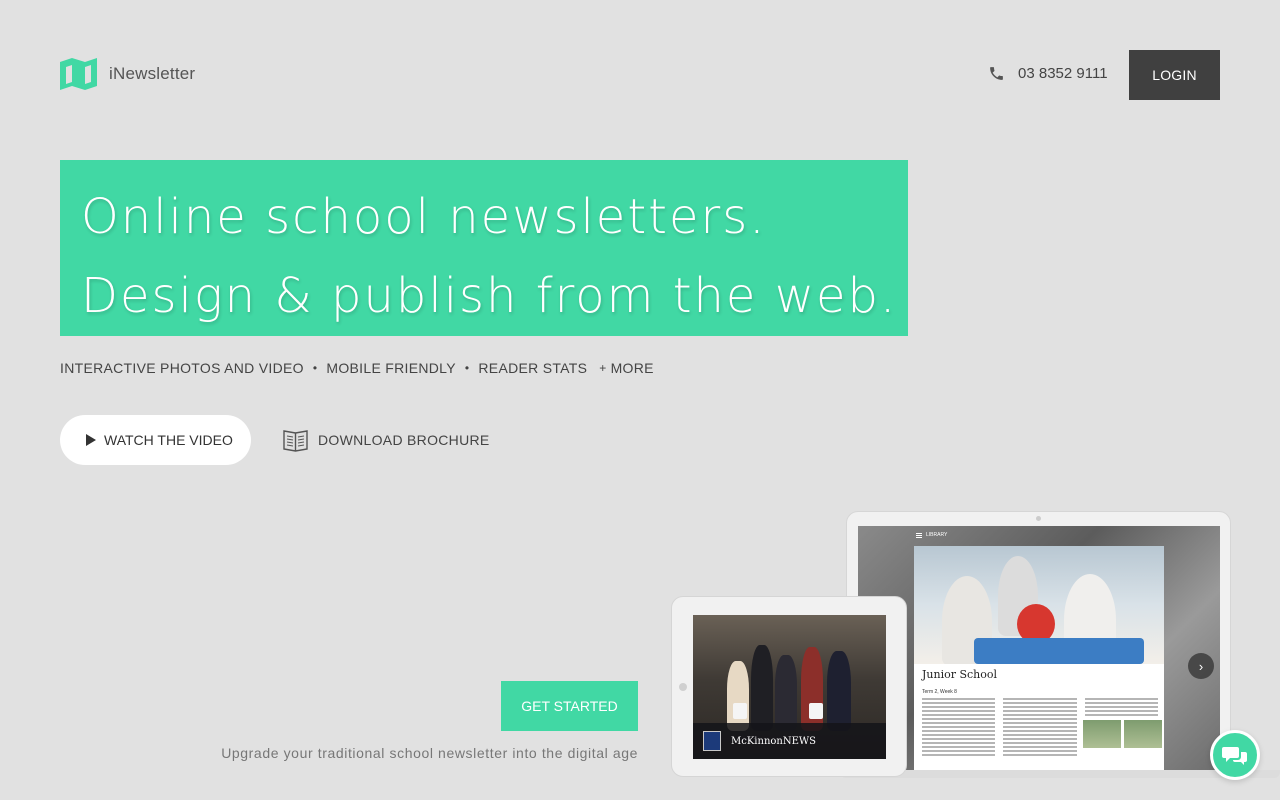 The image size is (1280, 800). I want to click on phone-icon, so click(996, 73).